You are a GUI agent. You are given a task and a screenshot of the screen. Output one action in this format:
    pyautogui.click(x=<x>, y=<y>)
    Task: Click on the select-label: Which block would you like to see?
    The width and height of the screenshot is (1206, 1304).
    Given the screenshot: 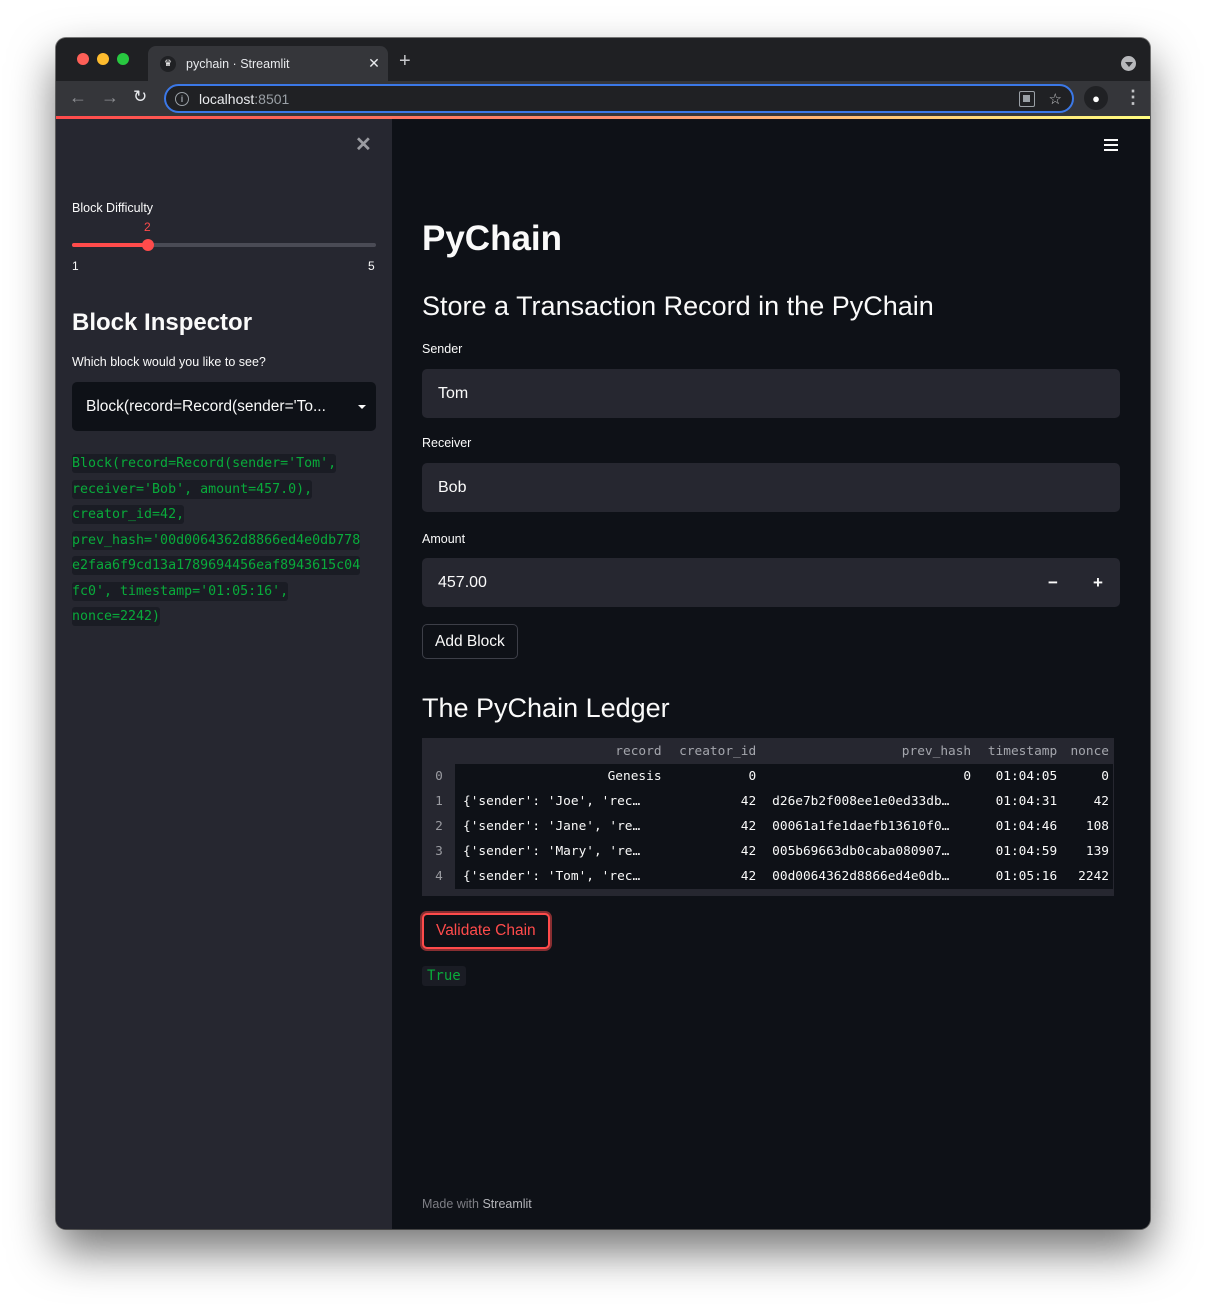 What is the action you would take?
    pyautogui.click(x=169, y=362)
    